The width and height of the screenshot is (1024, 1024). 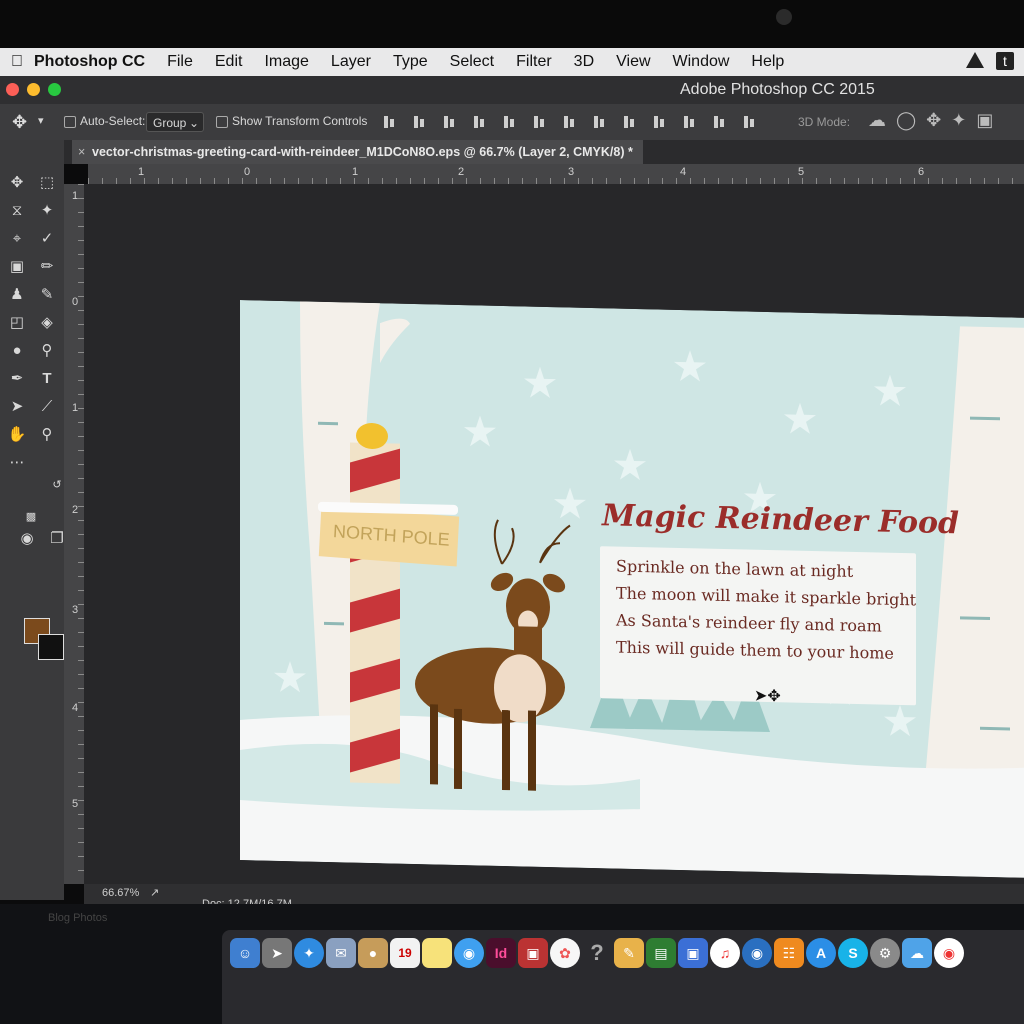 I want to click on messages-icon: ◉, so click(x=469, y=953).